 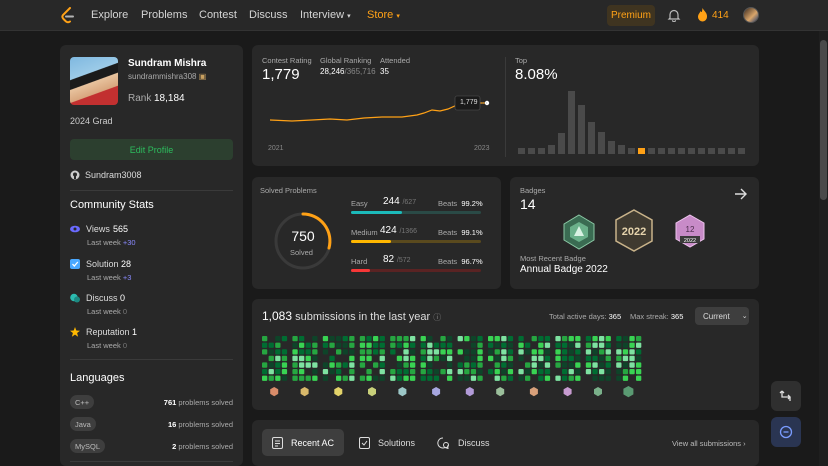 What do you see at coordinates (507, 368) in the screenshot?
I see `submission-heatmap` at bounding box center [507, 368].